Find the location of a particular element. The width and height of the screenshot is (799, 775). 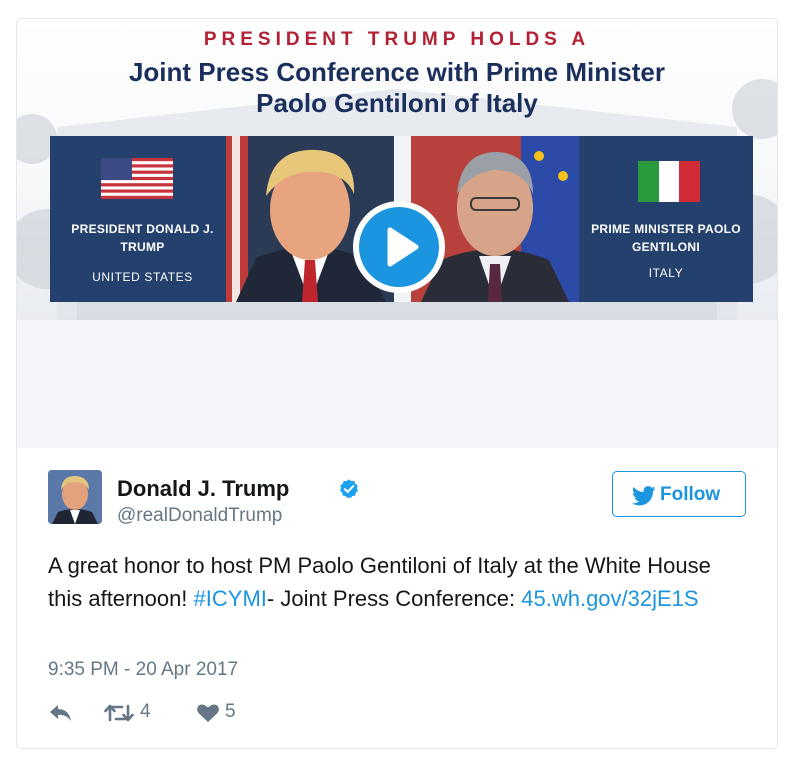

like-count: 5 is located at coordinates (230, 711).